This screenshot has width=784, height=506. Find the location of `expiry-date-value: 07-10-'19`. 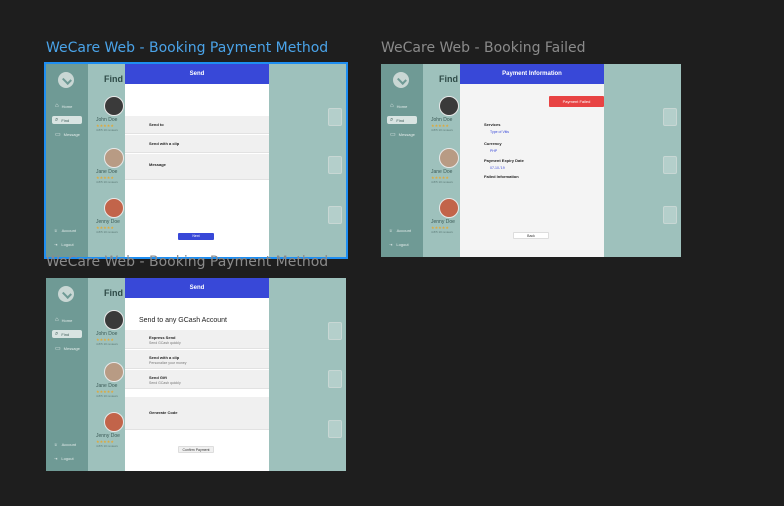

expiry-date-value: 07-10-'19 is located at coordinates (497, 168).